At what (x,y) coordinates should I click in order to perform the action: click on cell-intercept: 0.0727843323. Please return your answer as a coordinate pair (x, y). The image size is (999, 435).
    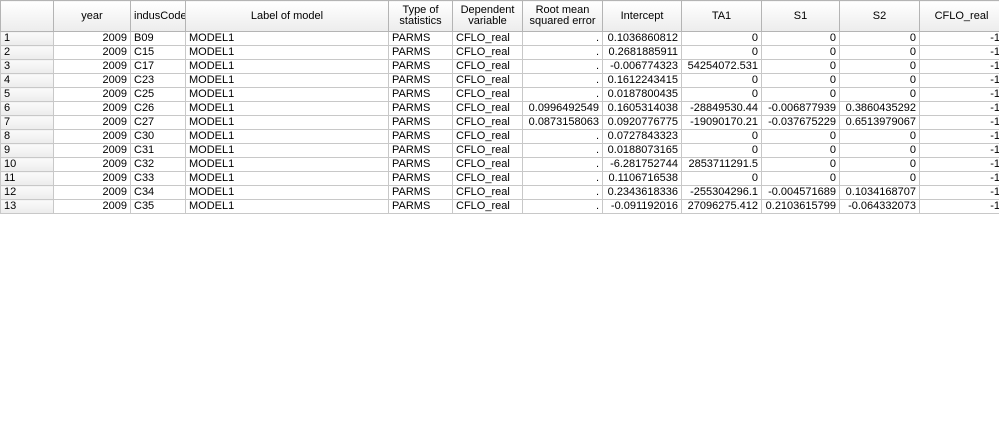
    Looking at the image, I should click on (642, 136).